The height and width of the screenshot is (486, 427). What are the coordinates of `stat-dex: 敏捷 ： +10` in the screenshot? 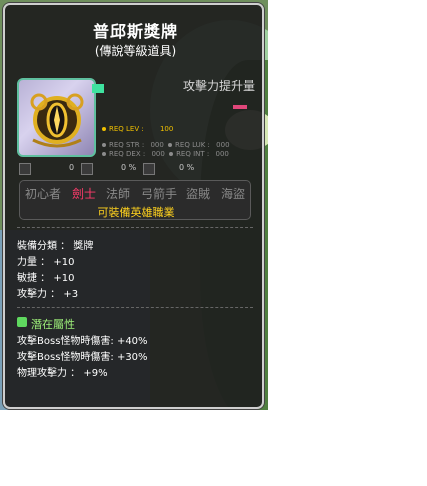 It's located at (46, 278).